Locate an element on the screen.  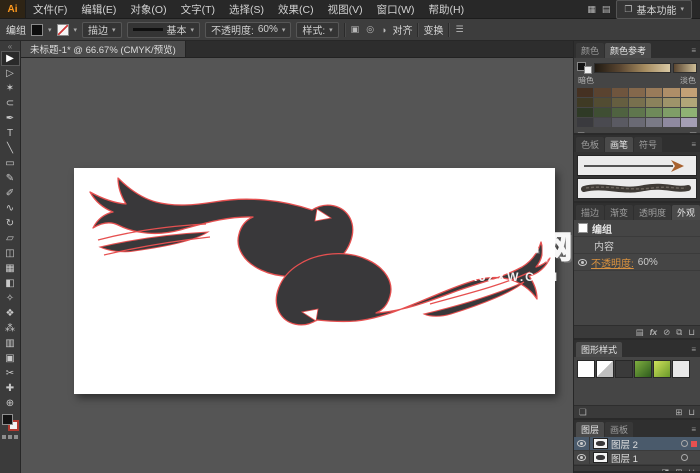
artboard-tool: ▣ is located at coordinates (10, 358).